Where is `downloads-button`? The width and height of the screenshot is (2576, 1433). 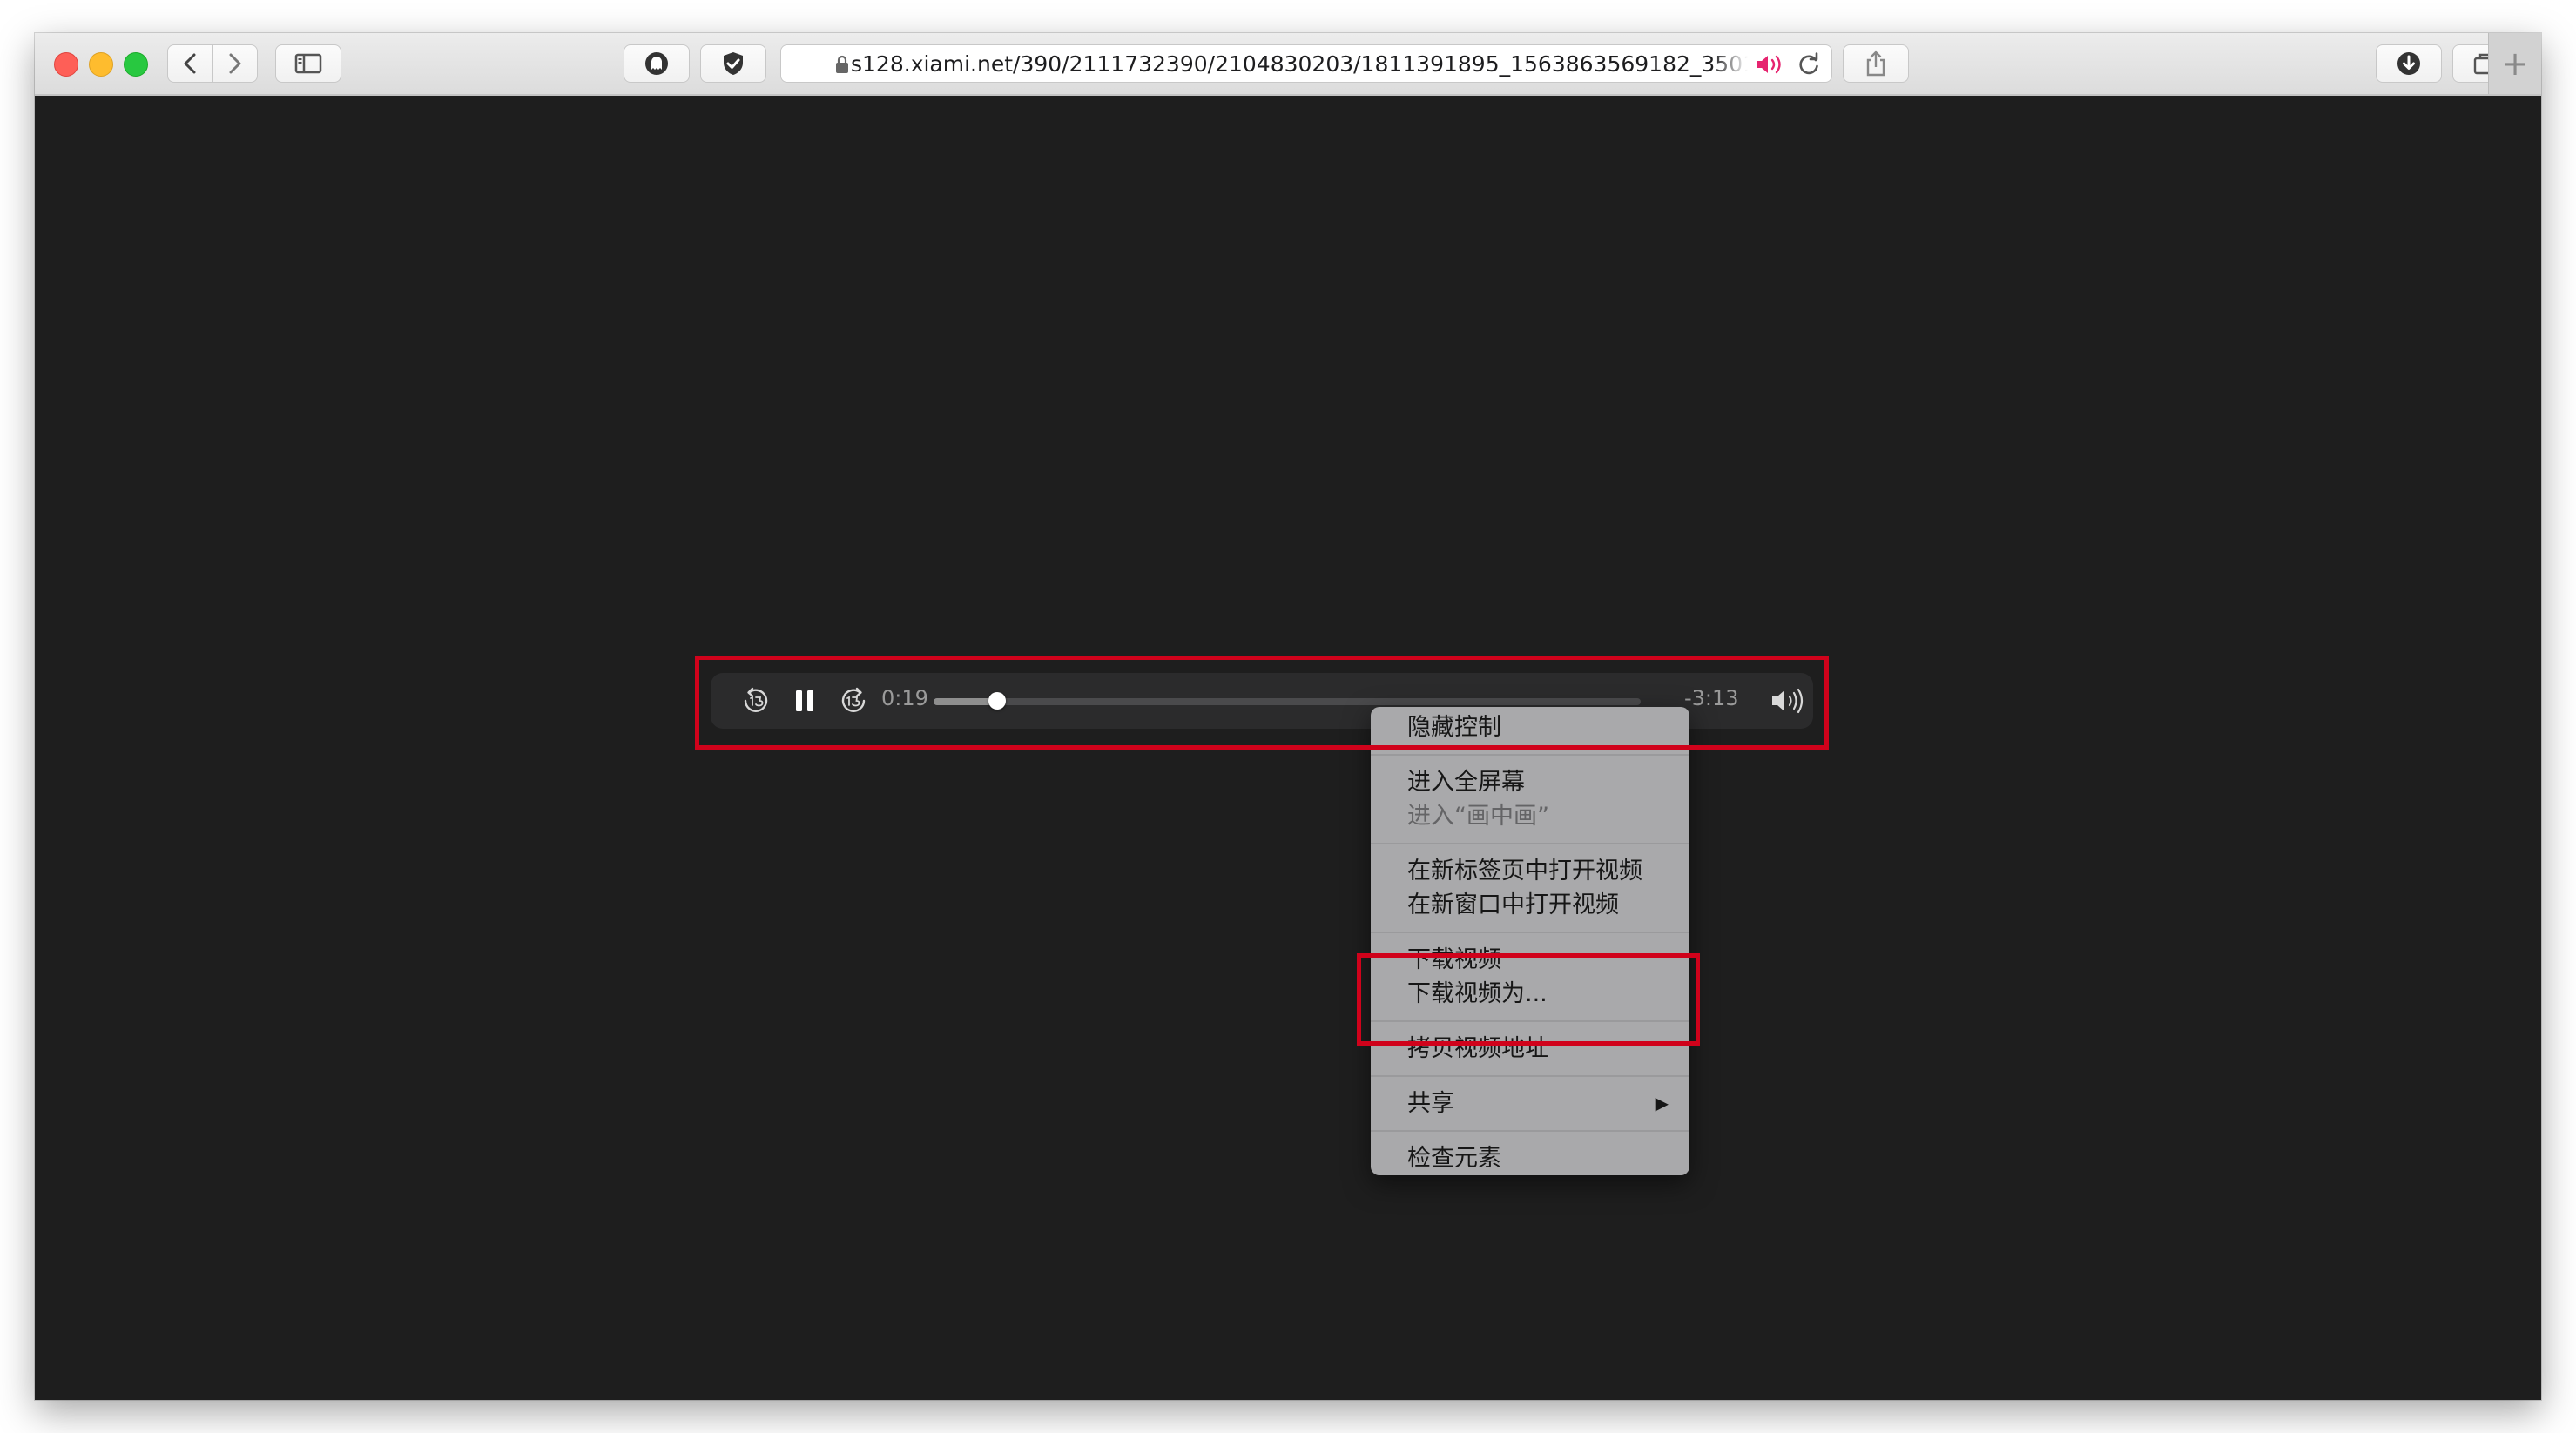
downloads-button is located at coordinates (2409, 64).